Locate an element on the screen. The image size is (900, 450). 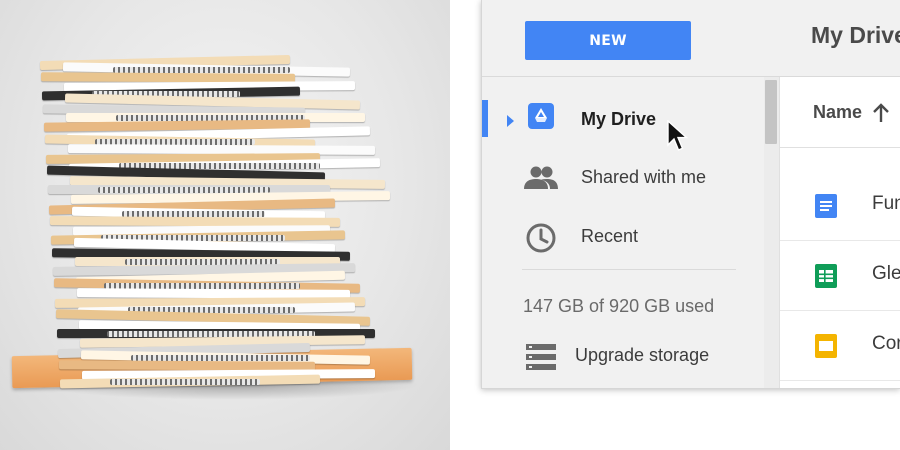
active-indicator is located at coordinates (485, 118).